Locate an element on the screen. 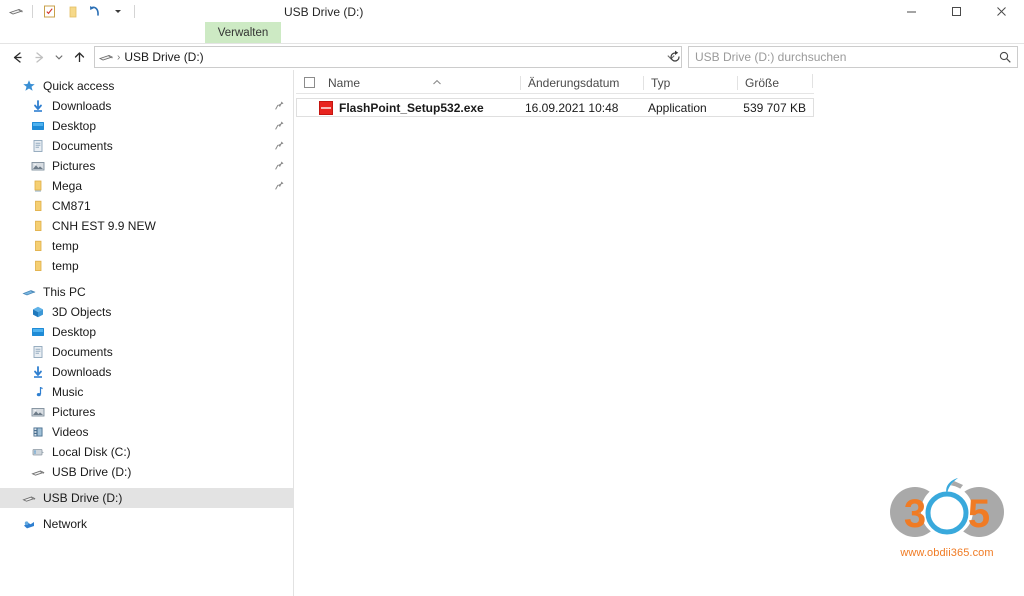 This screenshot has height=596, width=1024. file-size-cell: 539 707 KB is located at coordinates (774, 107).